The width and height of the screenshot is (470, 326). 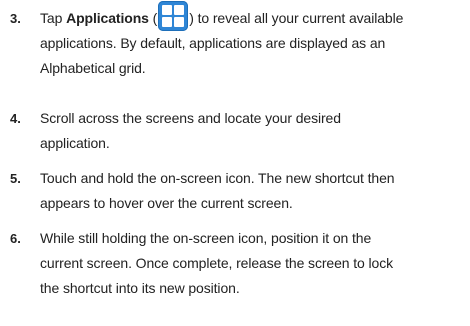 What do you see at coordinates (140, 288) in the screenshot?
I see `step-line: the shortcut into its new position.` at bounding box center [140, 288].